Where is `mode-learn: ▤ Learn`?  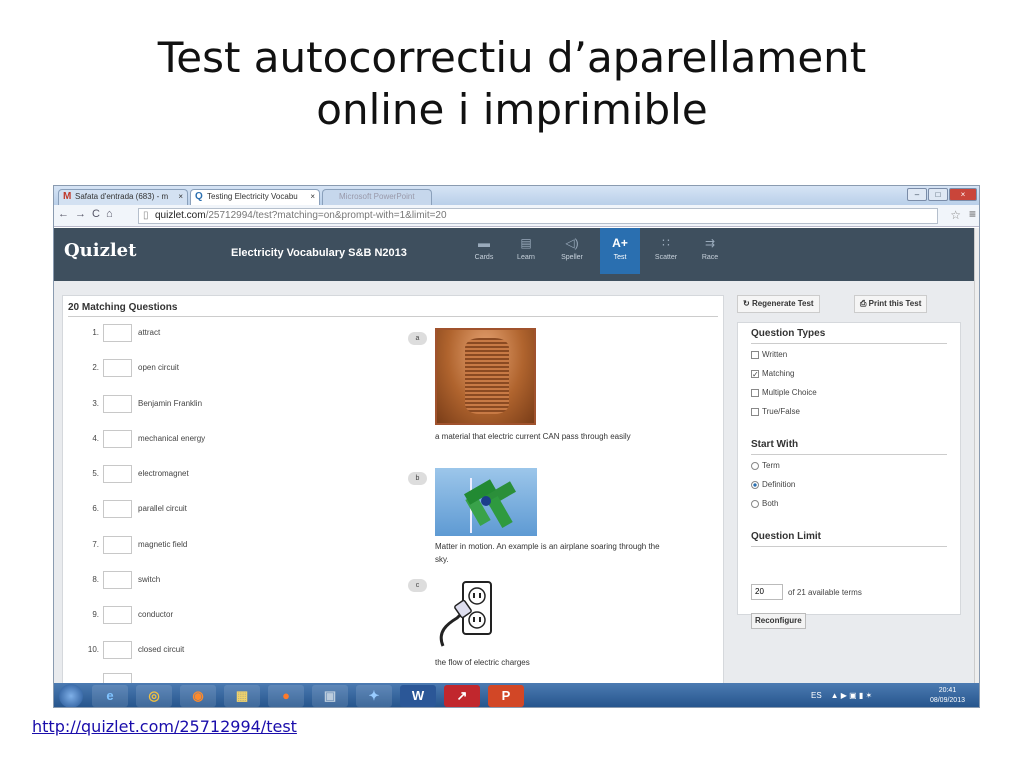 mode-learn: ▤ Learn is located at coordinates (526, 248).